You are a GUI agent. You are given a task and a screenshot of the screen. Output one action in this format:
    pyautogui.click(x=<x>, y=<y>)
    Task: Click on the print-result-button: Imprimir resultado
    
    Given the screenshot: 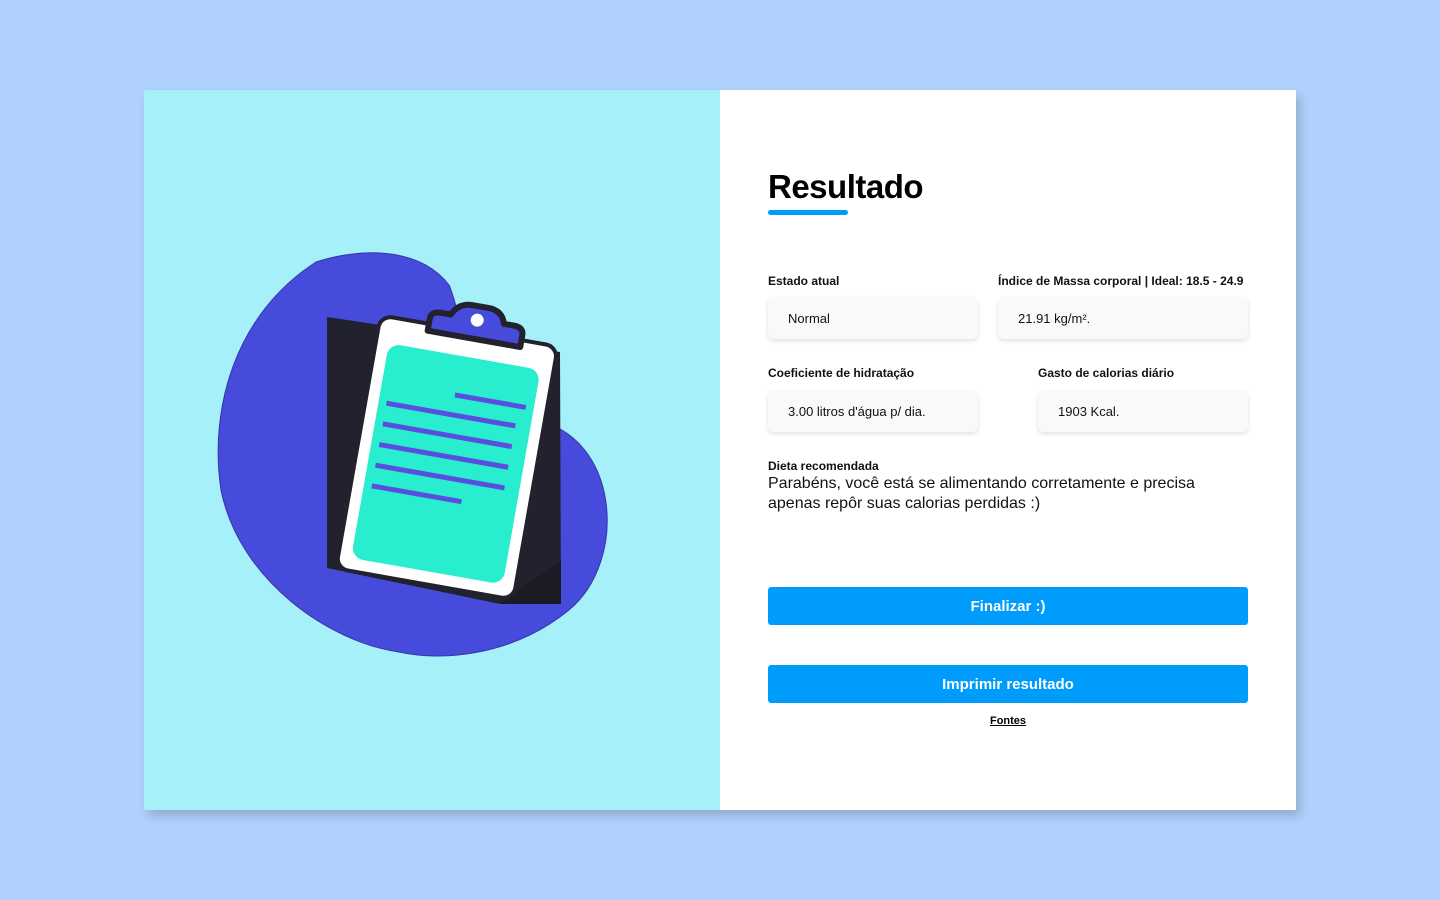 What is the action you would take?
    pyautogui.click(x=1008, y=684)
    